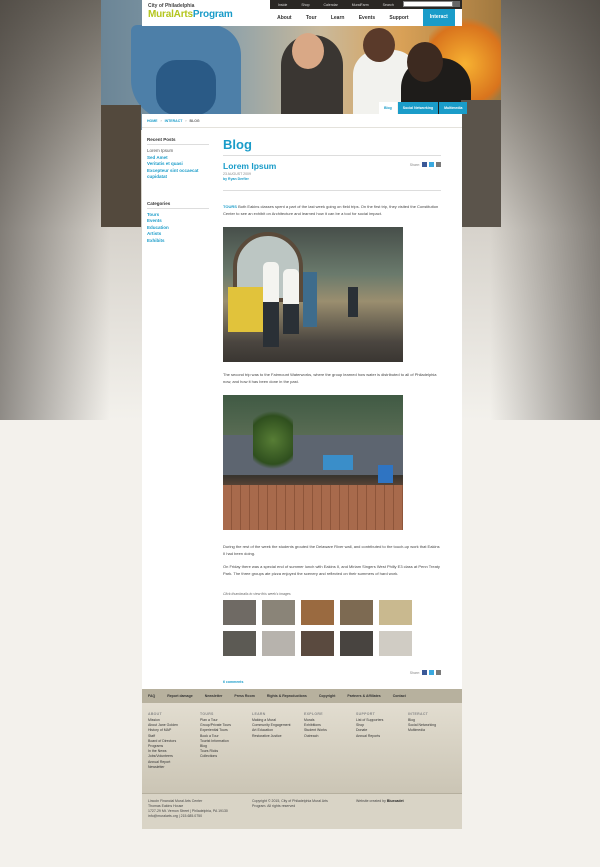 This screenshot has height=867, width=600. Describe the element at coordinates (428, 4) in the screenshot. I see `search-input` at that location.